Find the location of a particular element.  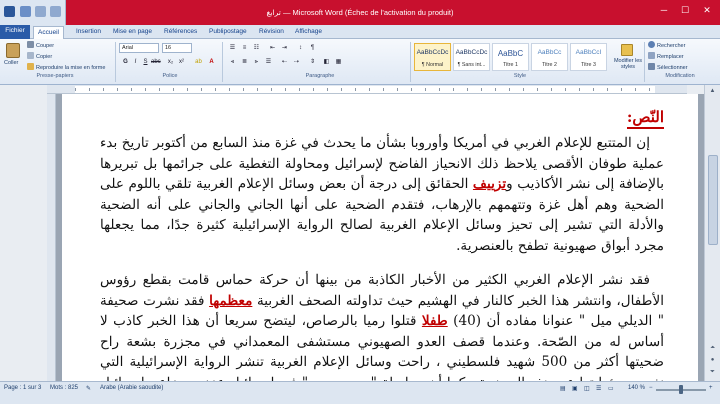

zoom-level: 140 % is located at coordinates (636, 388).